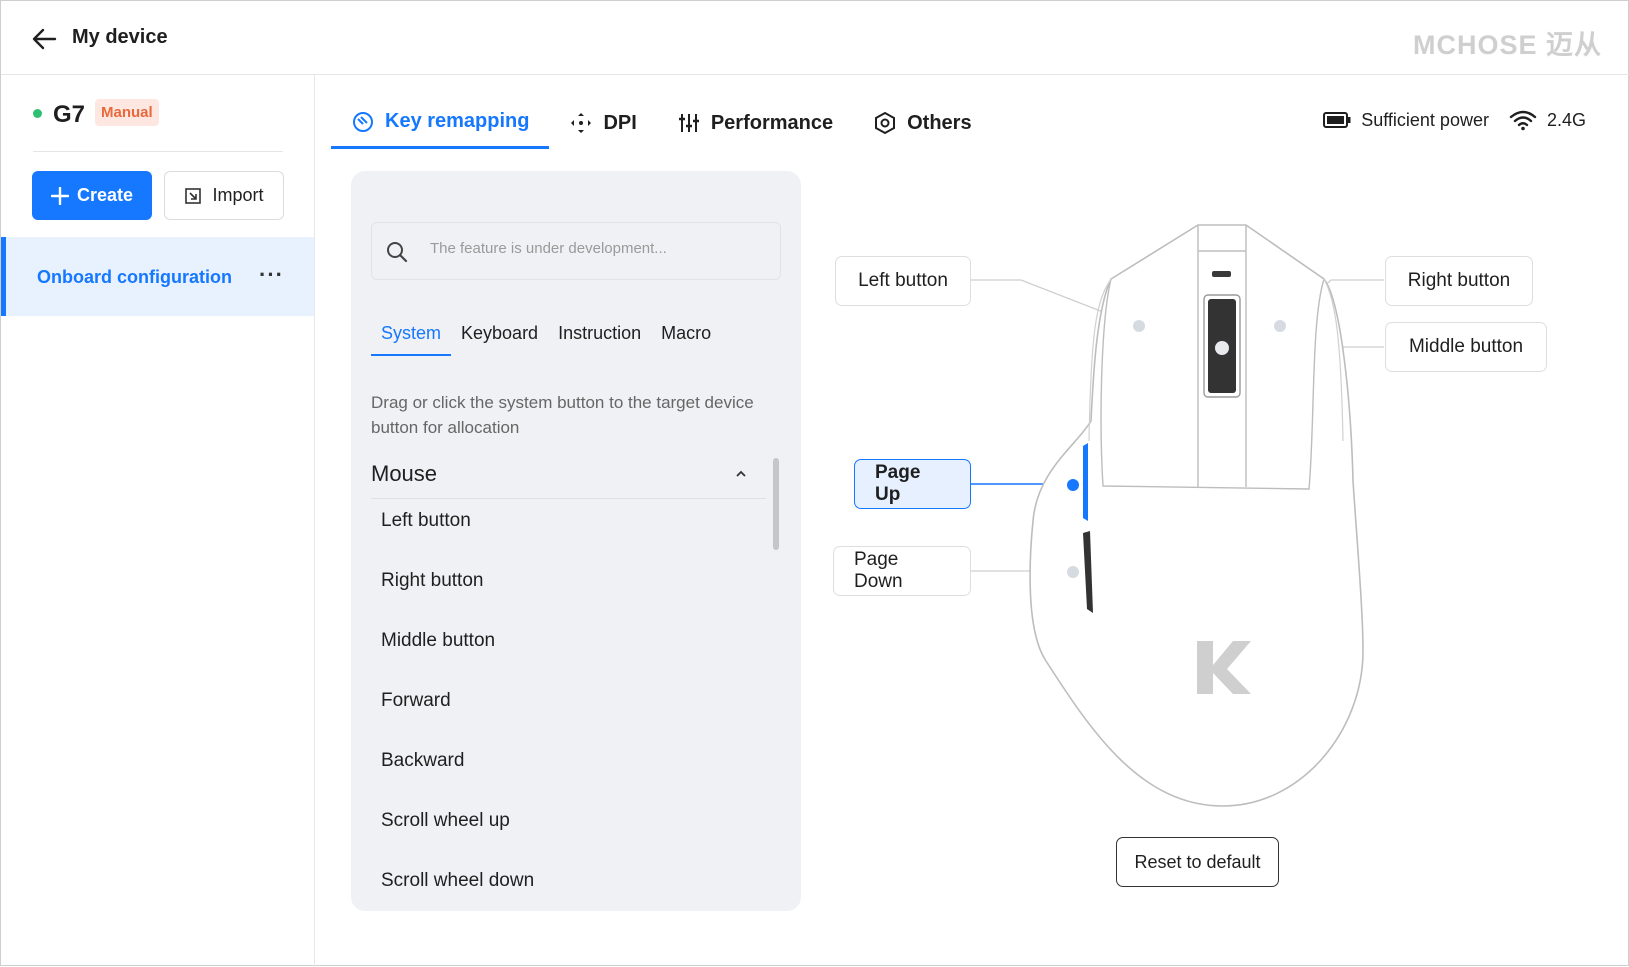  Describe the element at coordinates (1085, 482) in the screenshot. I see `side-button-front` at that location.